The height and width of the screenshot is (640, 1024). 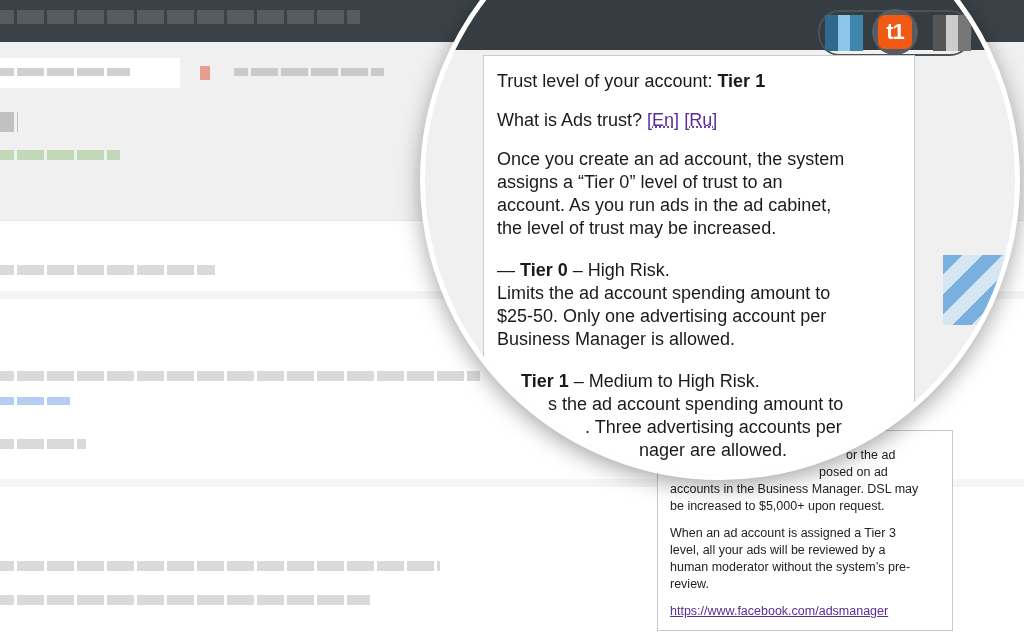 What do you see at coordinates (701, 120) in the screenshot?
I see `language-link: [Ru]` at bounding box center [701, 120].